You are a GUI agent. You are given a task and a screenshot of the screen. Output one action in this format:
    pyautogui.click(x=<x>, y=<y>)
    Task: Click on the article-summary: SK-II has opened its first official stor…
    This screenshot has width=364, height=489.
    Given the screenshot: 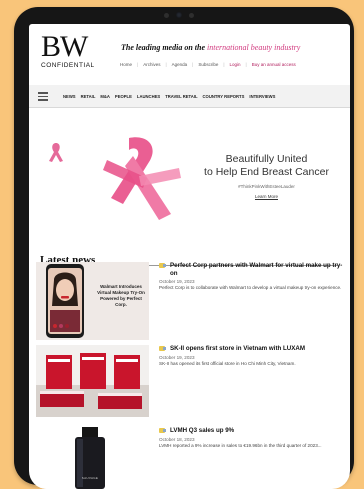 What is the action you would take?
    pyautogui.click(x=227, y=363)
    